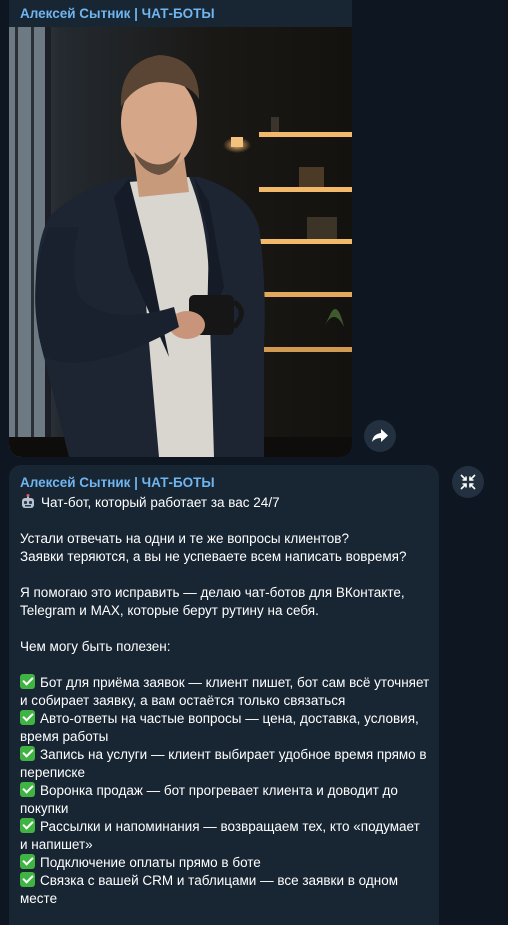 The height and width of the screenshot is (925, 508). What do you see at coordinates (56, 844) in the screenshot?
I see `feature-item-continuation: и напишет»` at bounding box center [56, 844].